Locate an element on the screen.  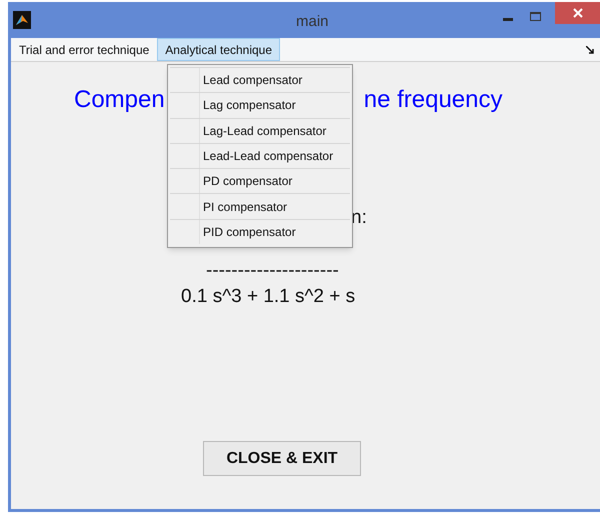
menu-item: Lag-Lead compensator is located at coordinates (260, 130).